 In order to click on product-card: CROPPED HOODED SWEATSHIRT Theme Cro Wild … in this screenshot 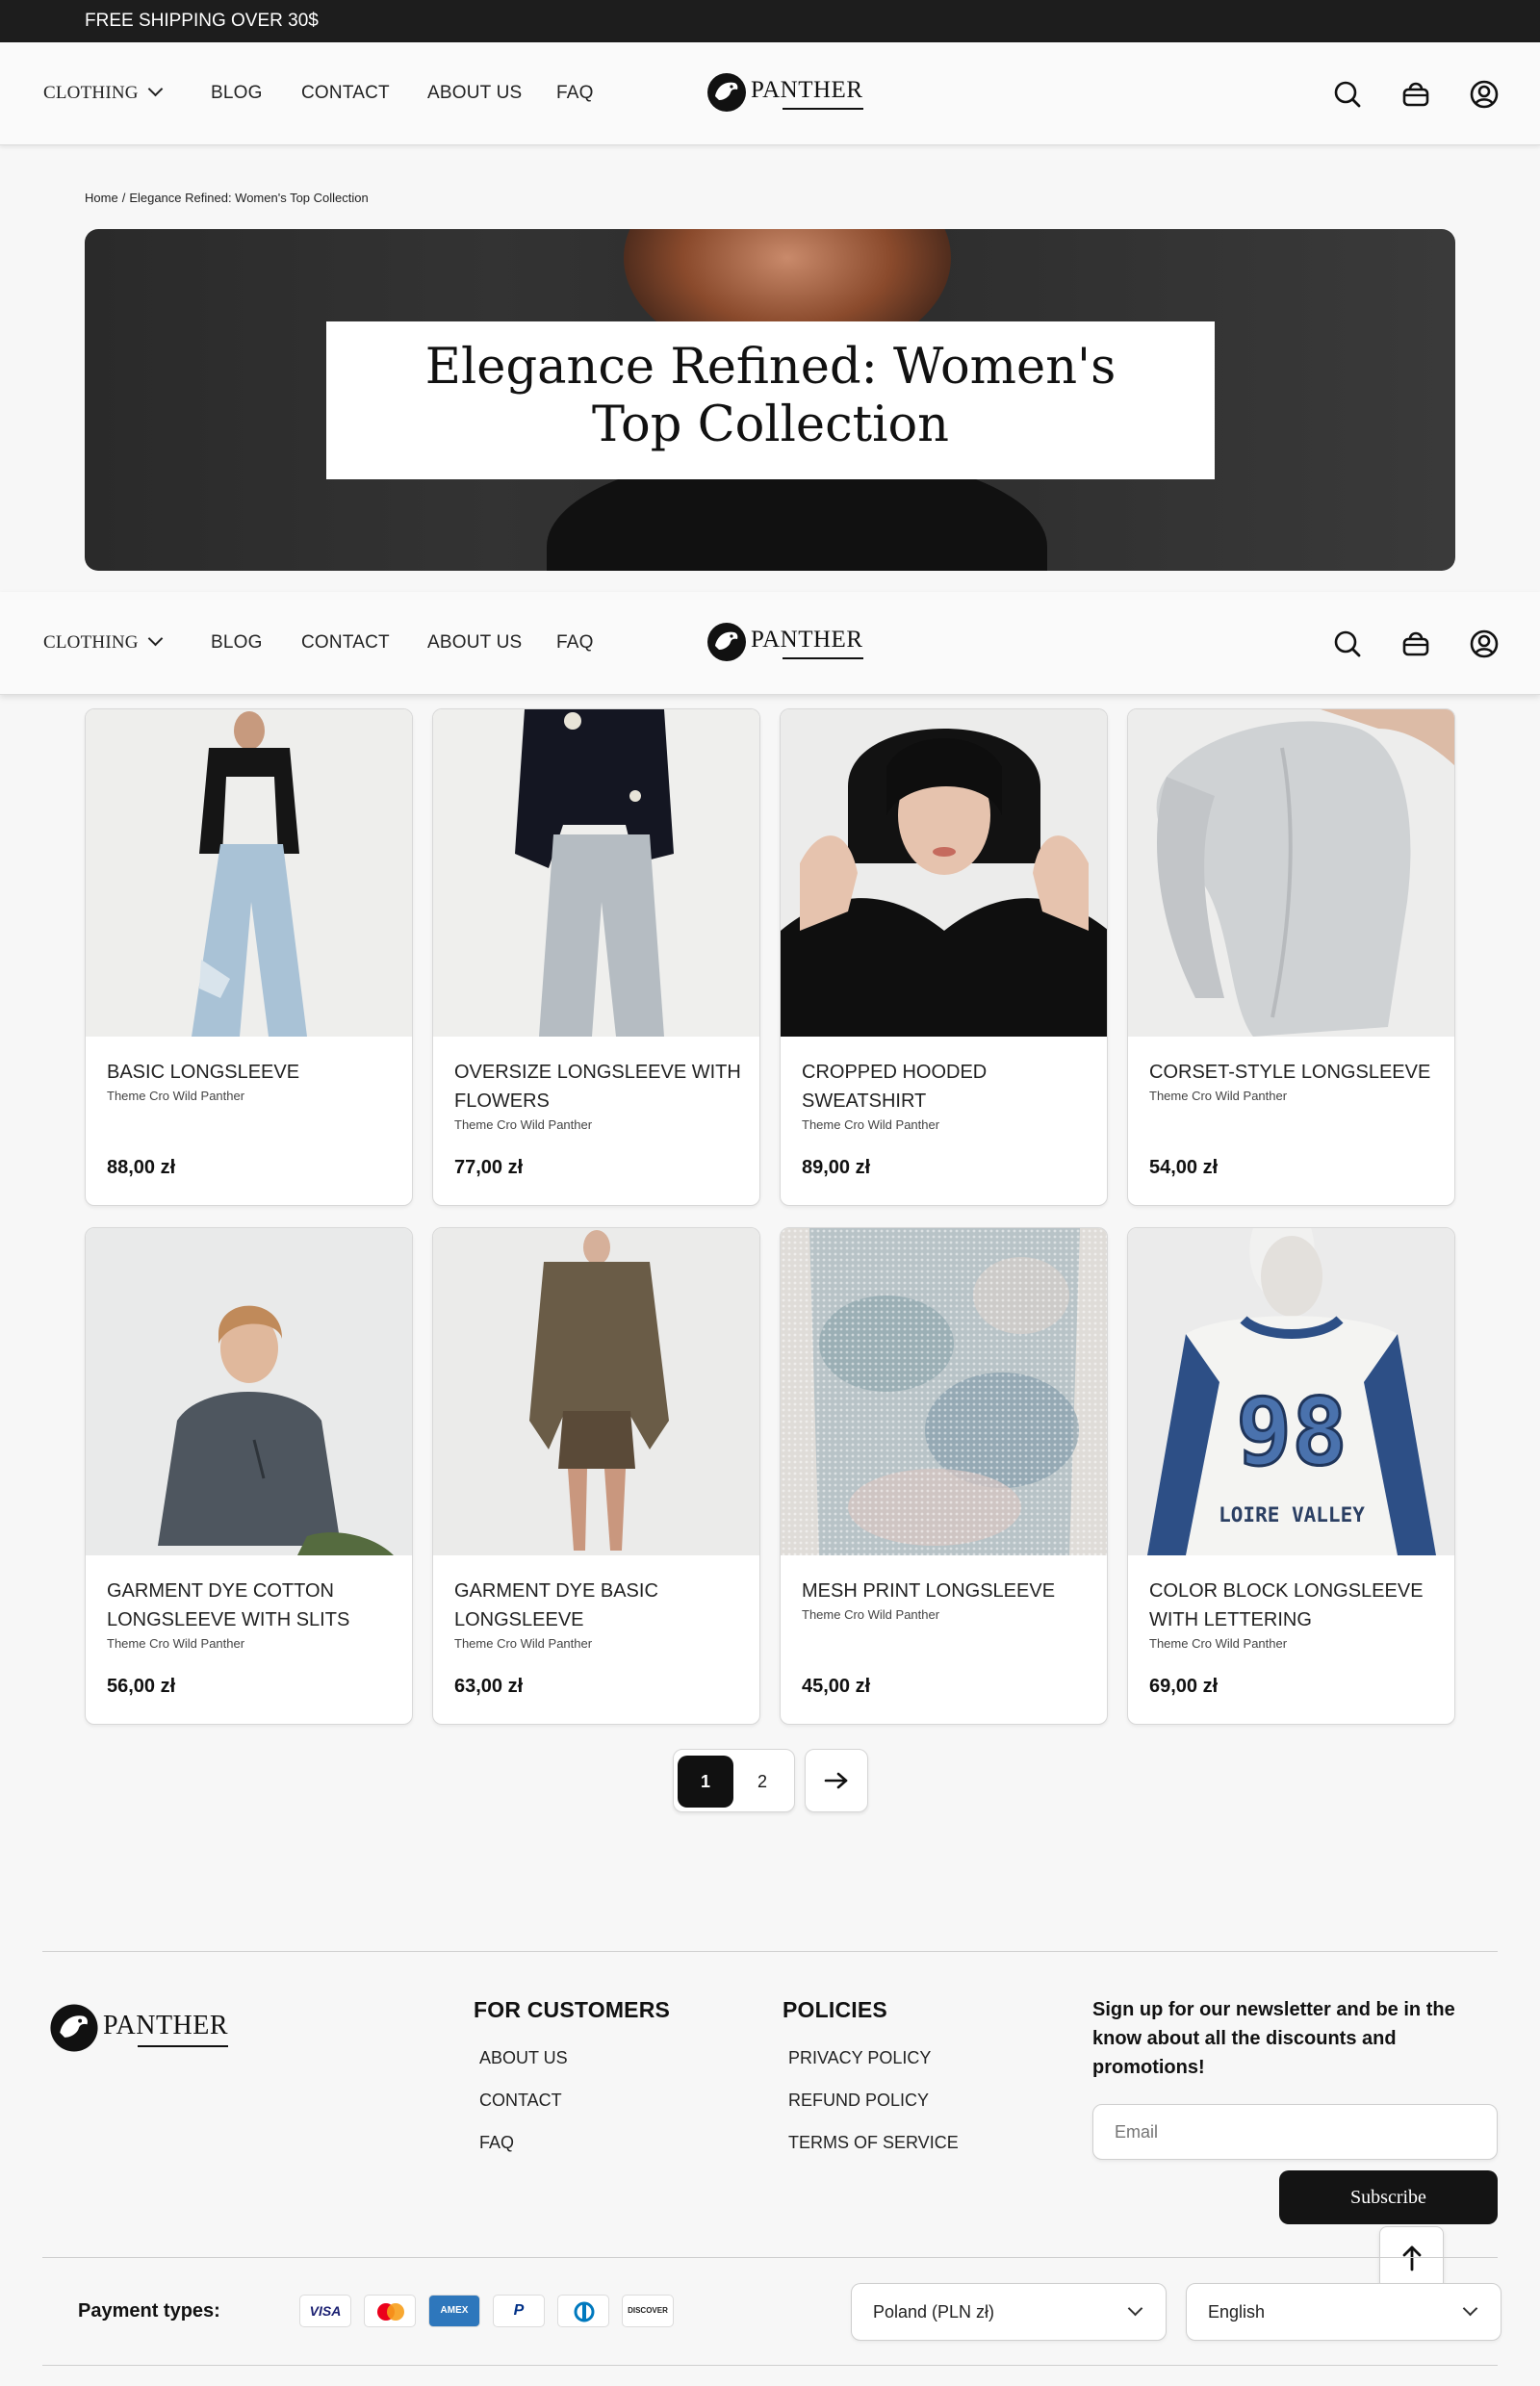, I will do `click(944, 957)`.